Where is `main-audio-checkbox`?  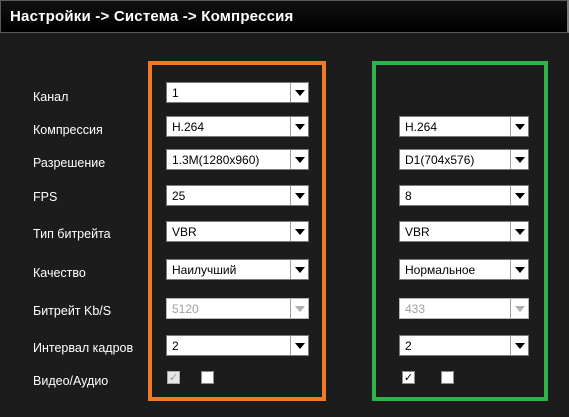
main-audio-checkbox is located at coordinates (207, 377).